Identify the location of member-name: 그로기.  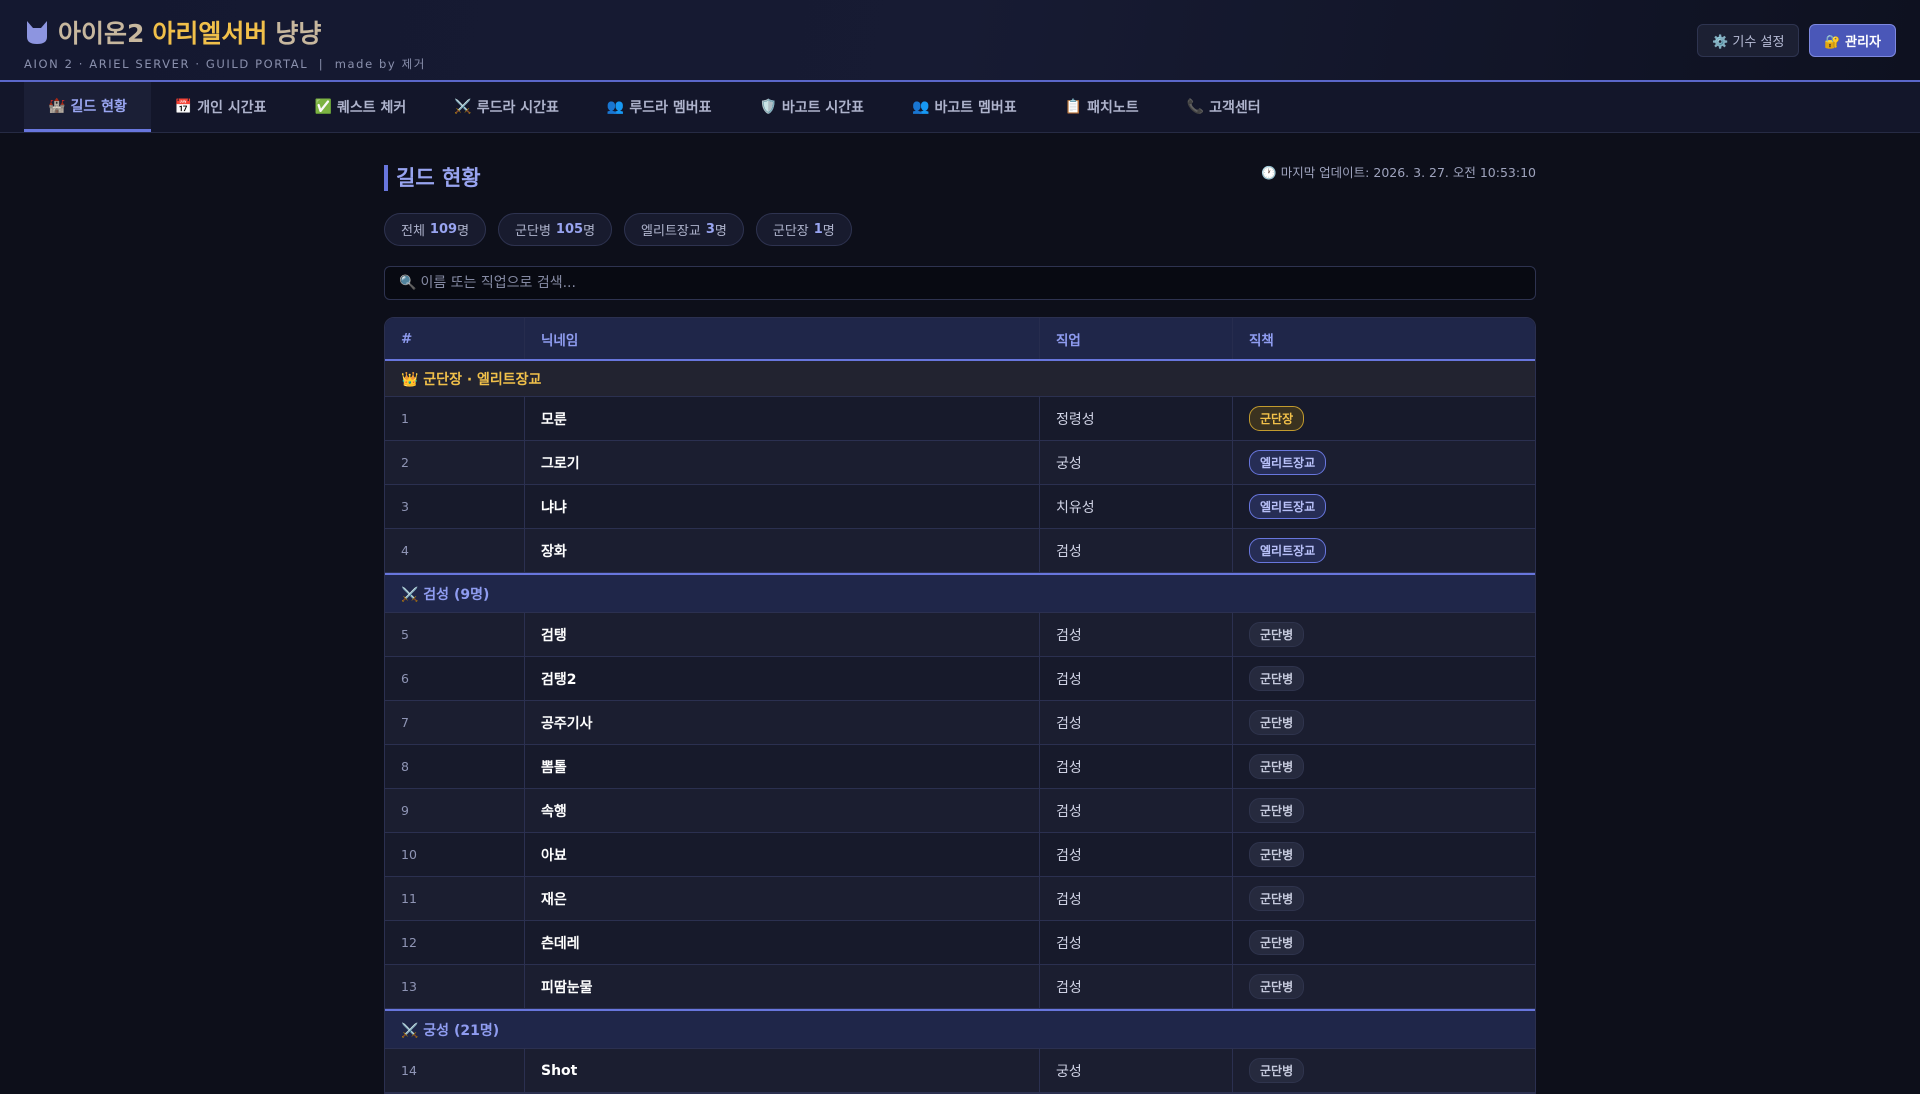
(782, 462).